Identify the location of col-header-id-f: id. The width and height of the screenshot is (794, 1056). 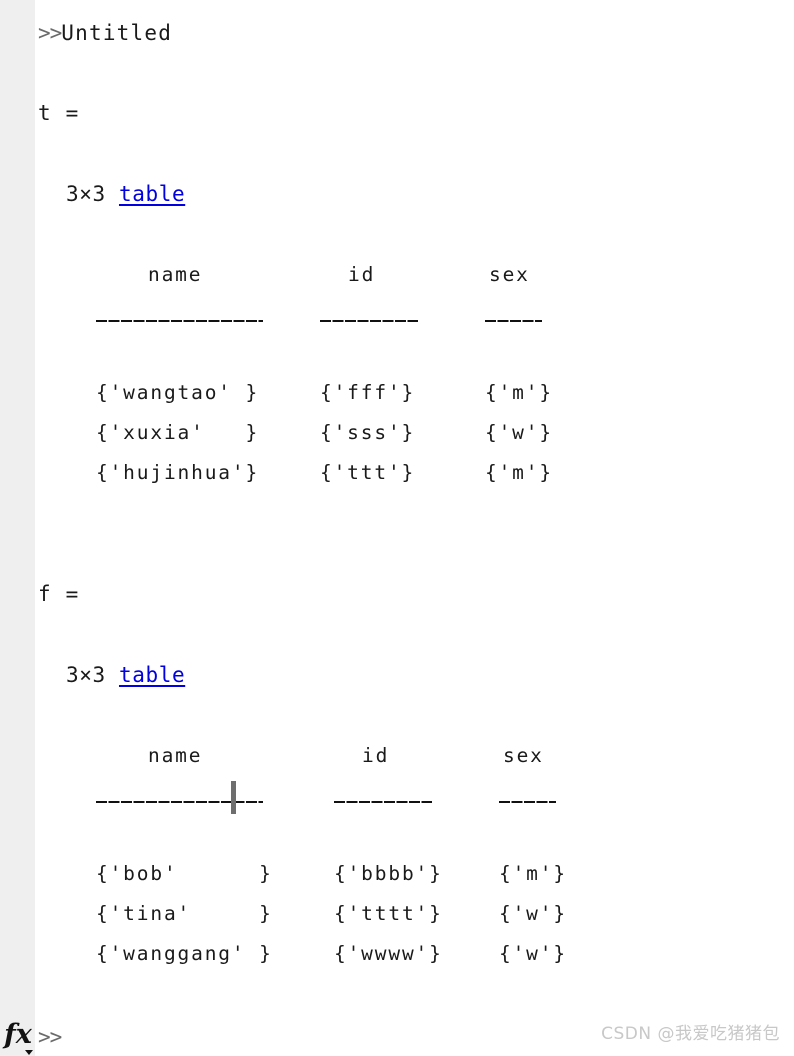
(376, 755).